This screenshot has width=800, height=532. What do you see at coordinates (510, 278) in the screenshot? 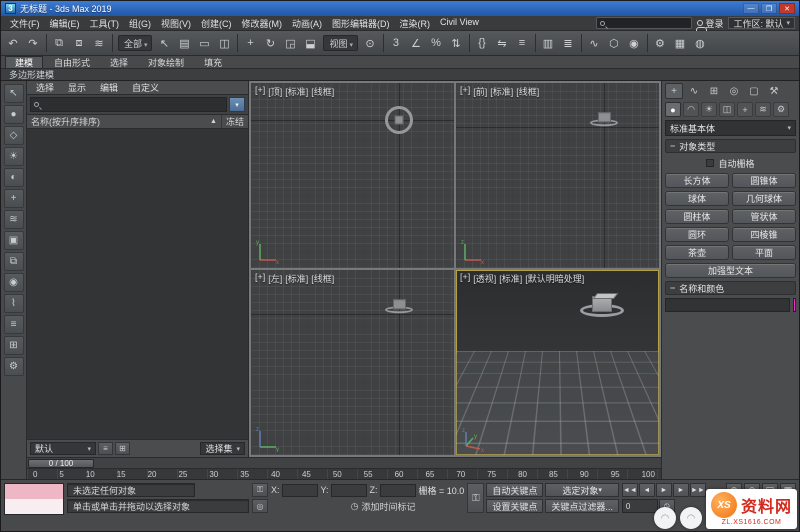
I see `viewport-label: [标准]` at bounding box center [510, 278].